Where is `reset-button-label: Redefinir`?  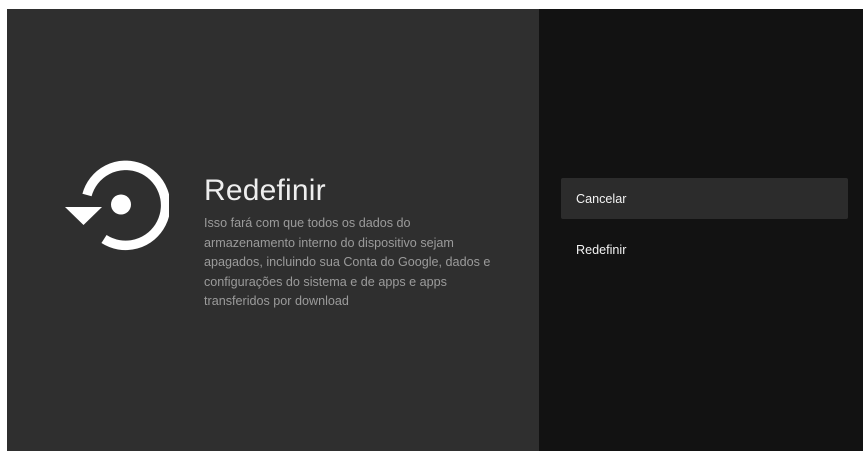
reset-button-label: Redefinir is located at coordinates (601, 249).